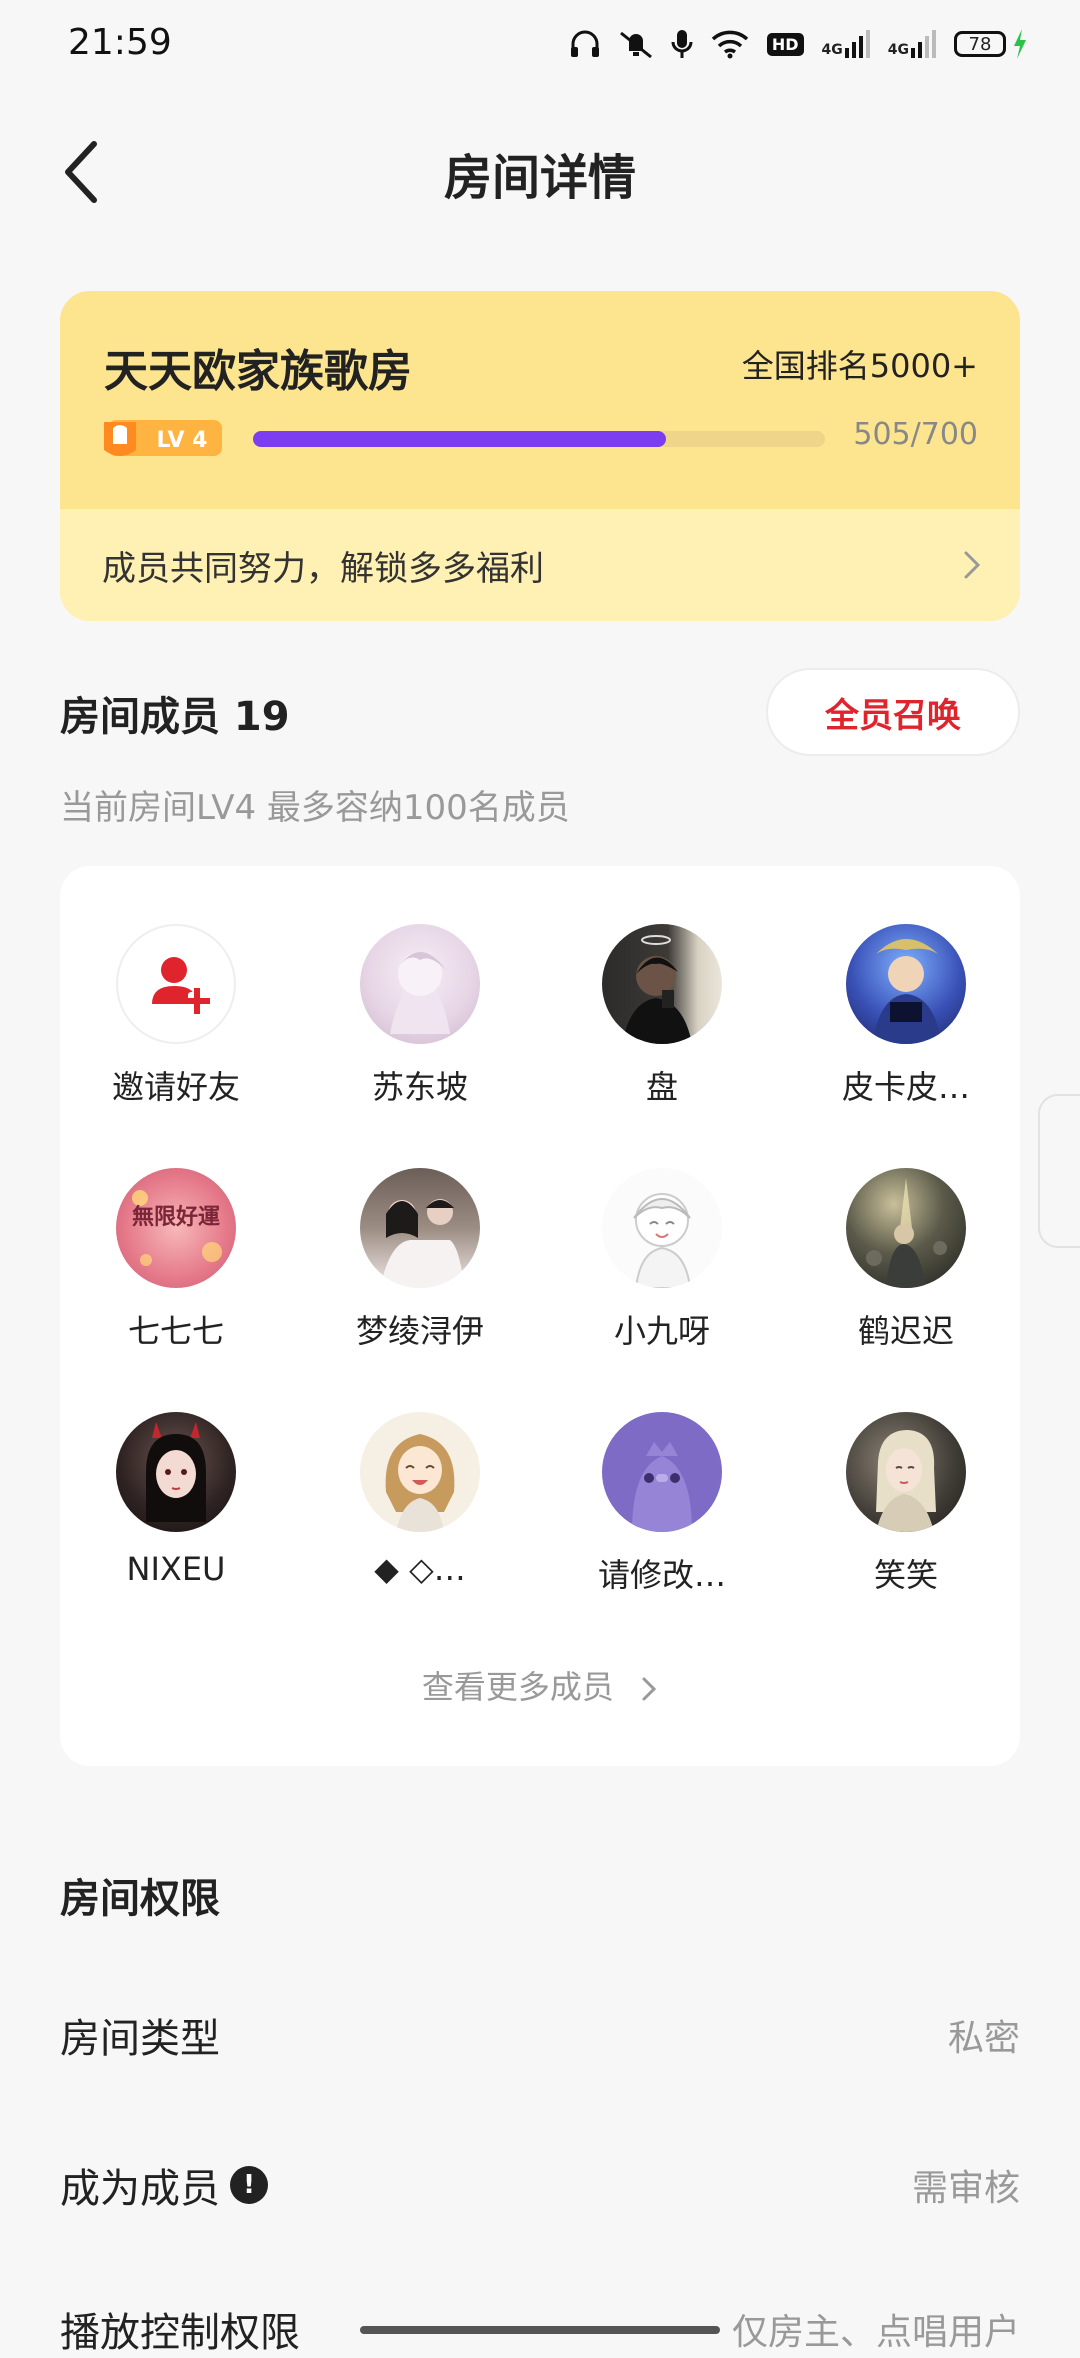  What do you see at coordinates (915, 434) in the screenshot?
I see `level-progress-text: 505/700` at bounding box center [915, 434].